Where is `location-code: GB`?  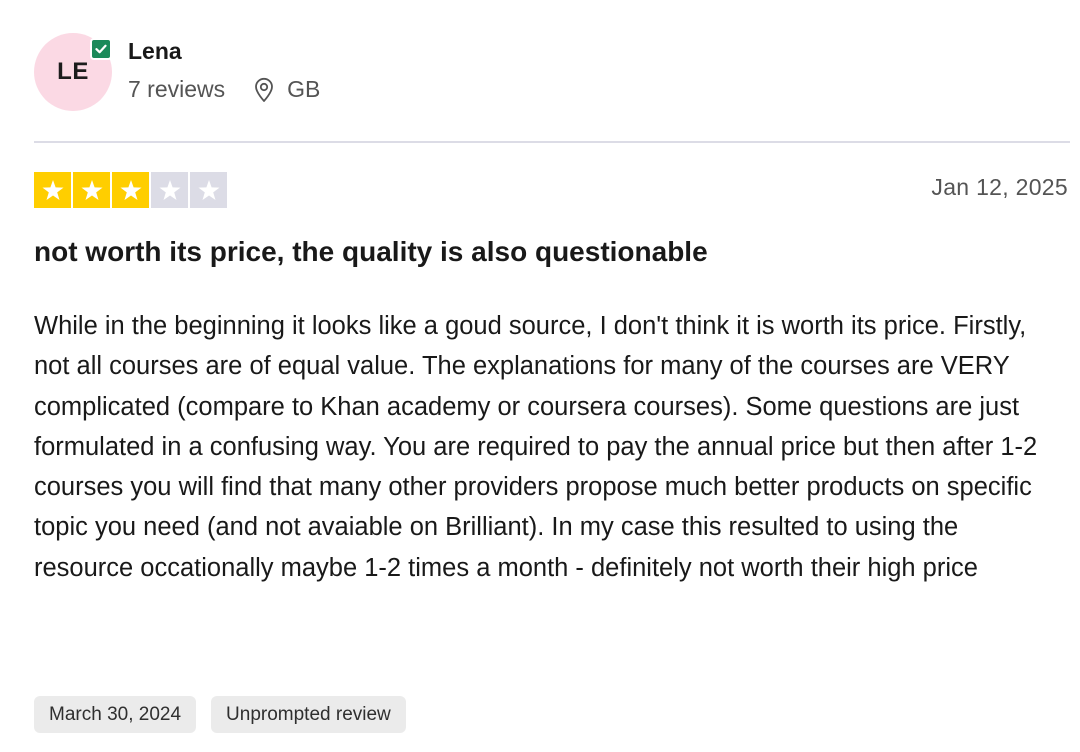
location-code: GB is located at coordinates (304, 89).